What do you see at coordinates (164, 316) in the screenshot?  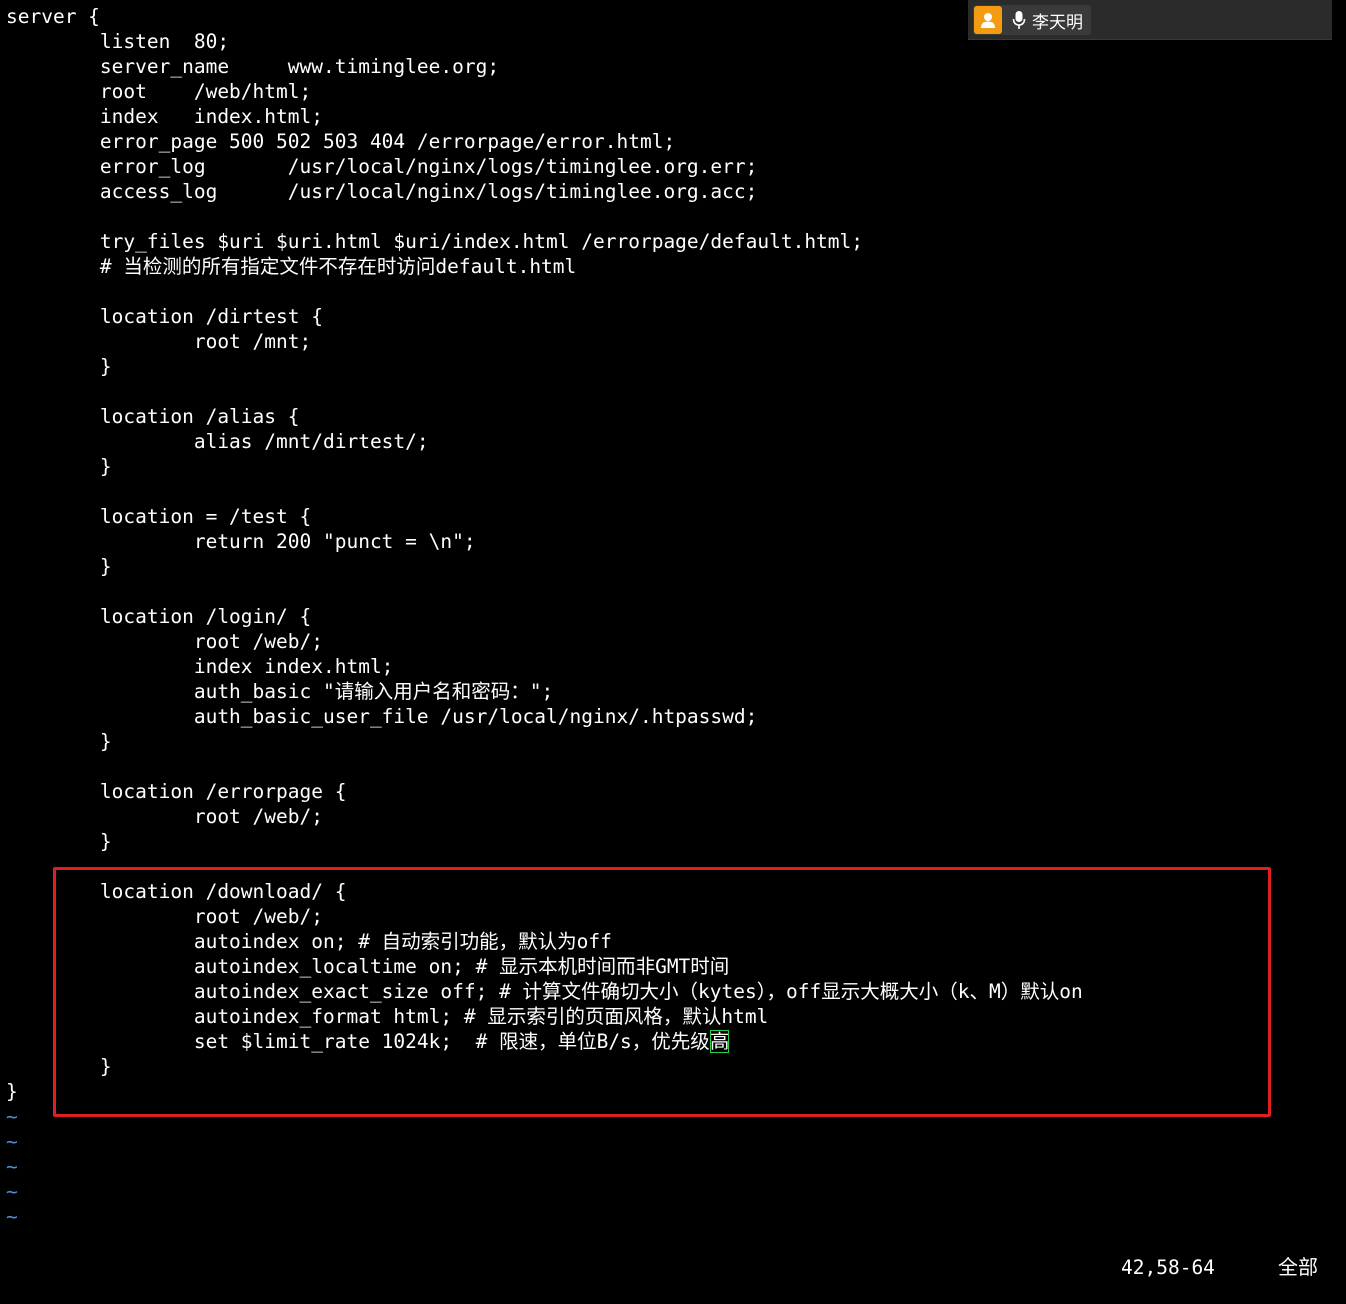 I see `code-line: location /dirtest {` at bounding box center [164, 316].